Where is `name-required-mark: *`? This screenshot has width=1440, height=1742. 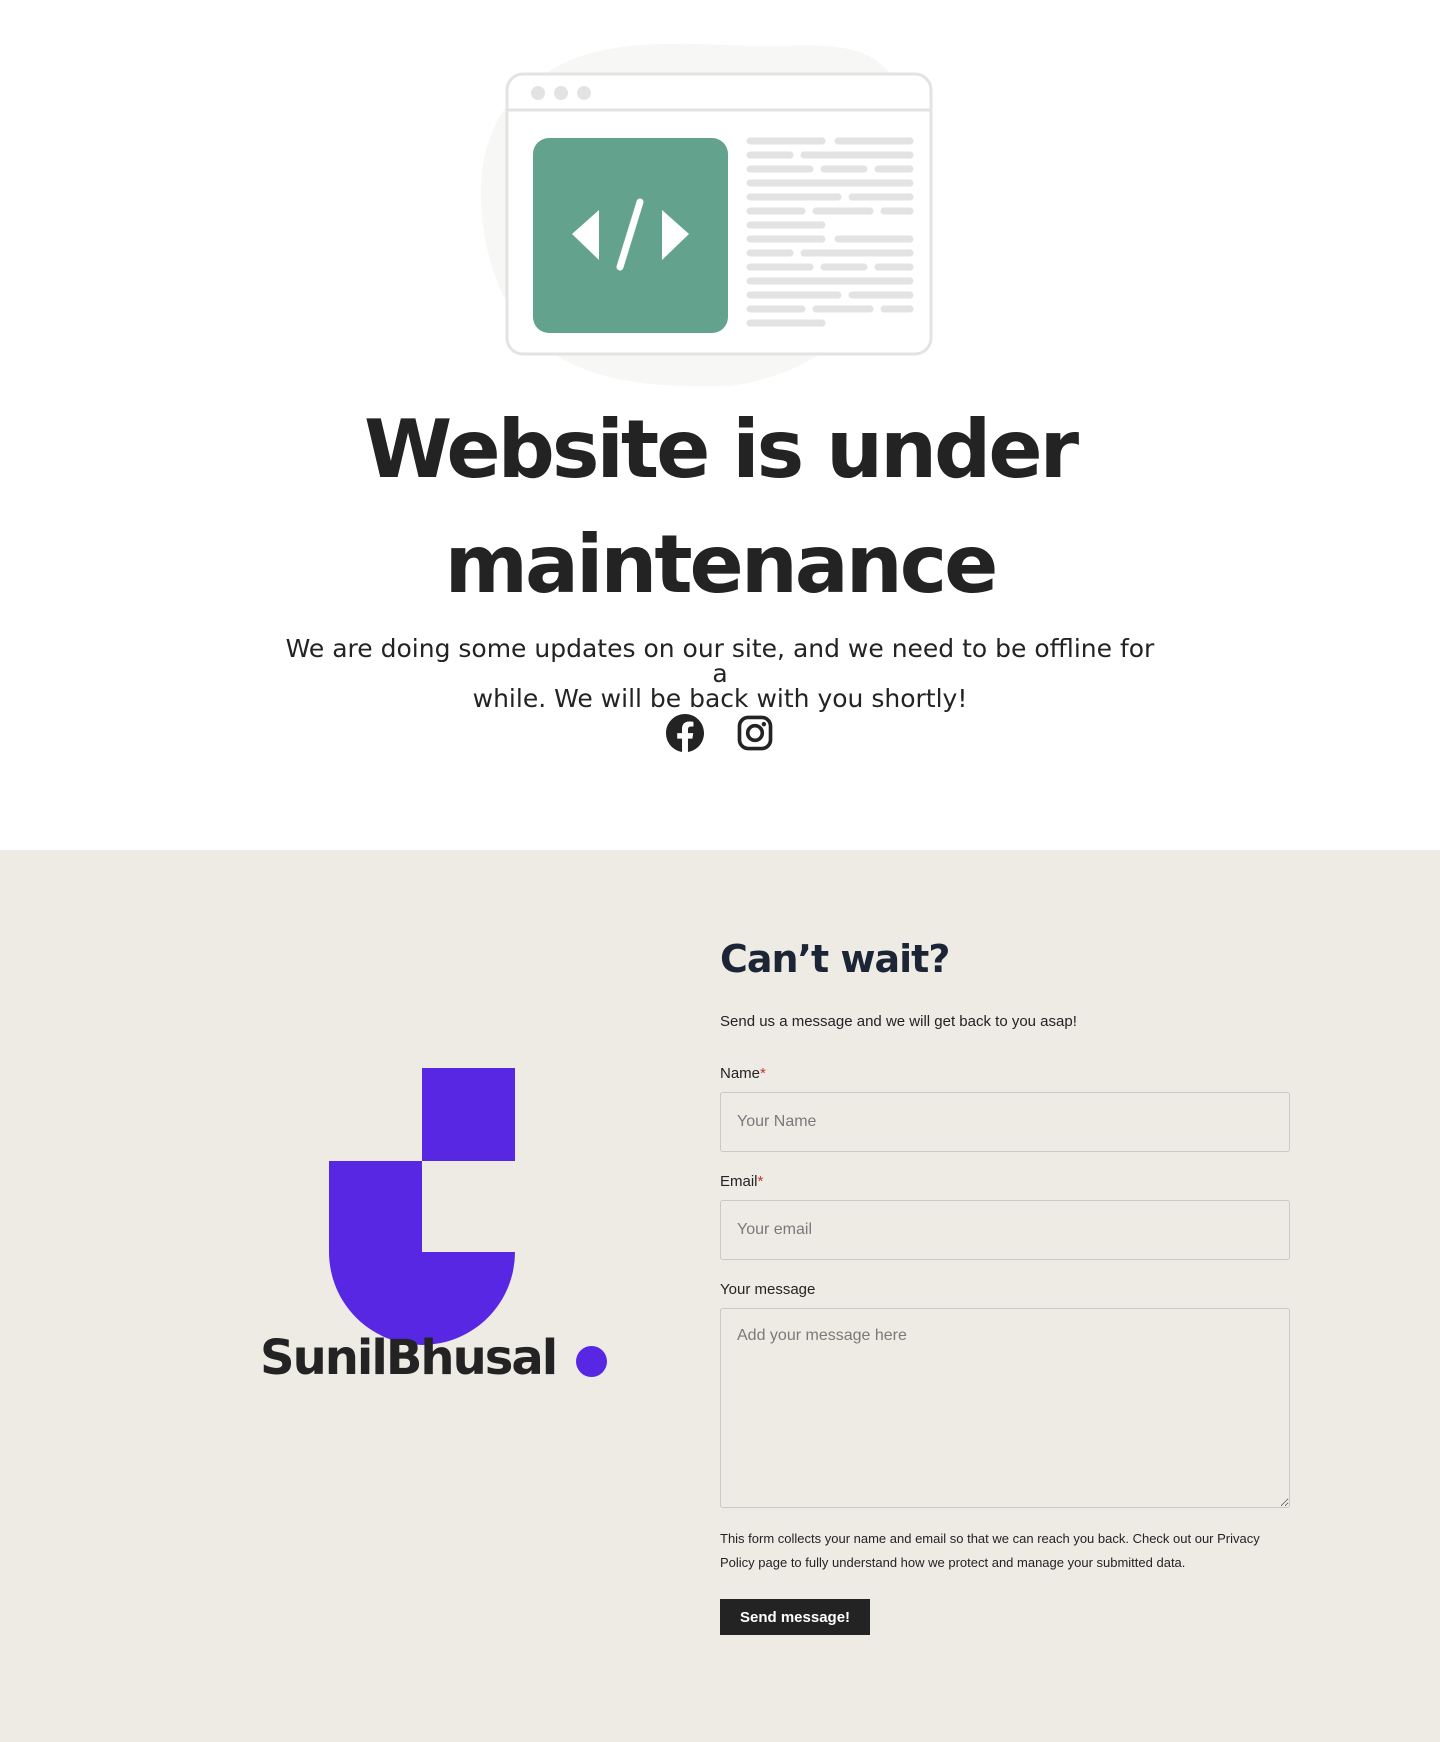
name-required-mark: * is located at coordinates (763, 1073).